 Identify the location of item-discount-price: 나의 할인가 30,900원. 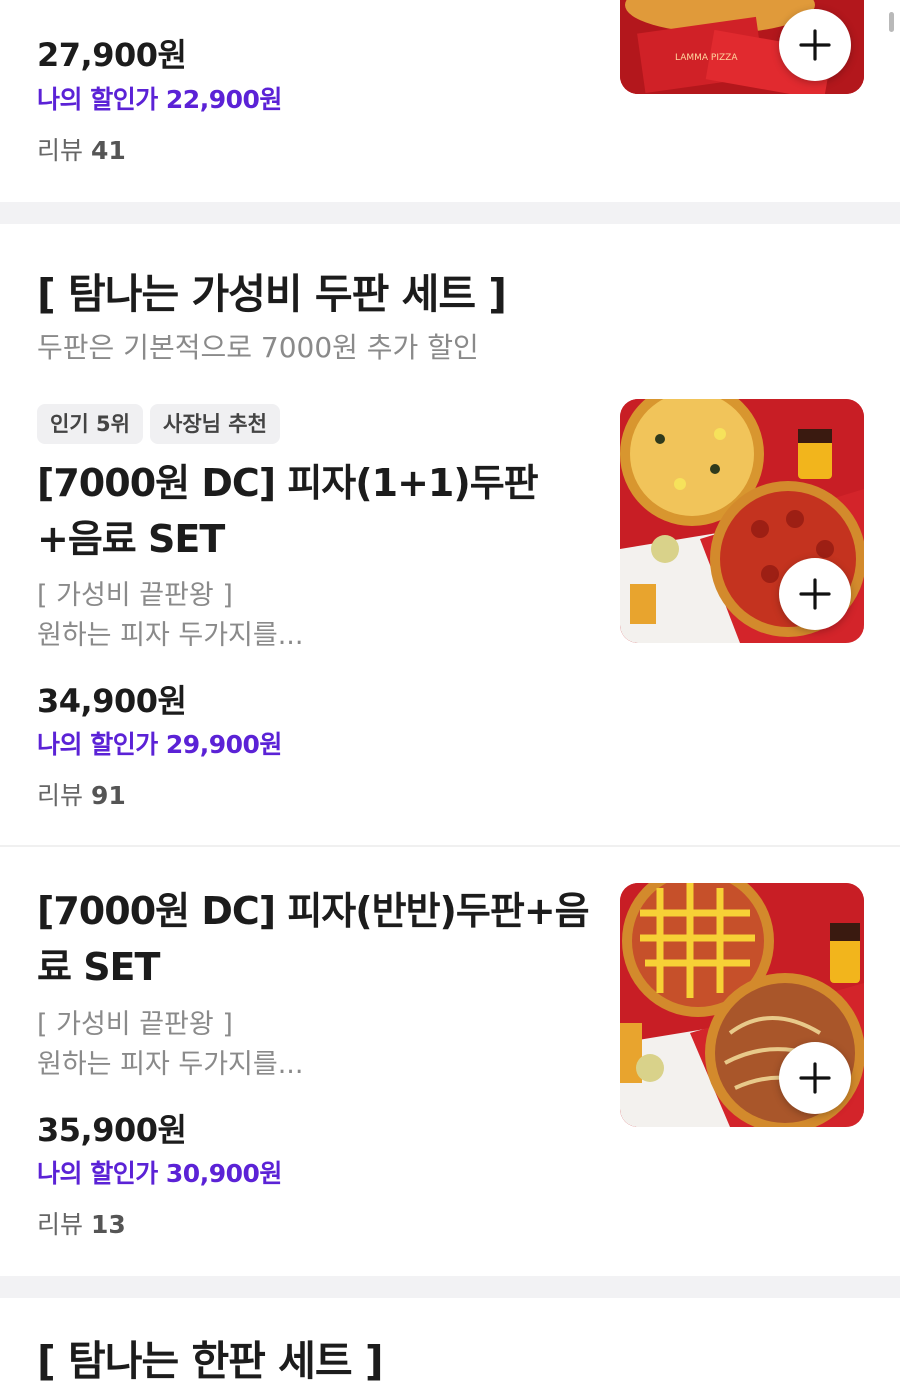
(159, 1173).